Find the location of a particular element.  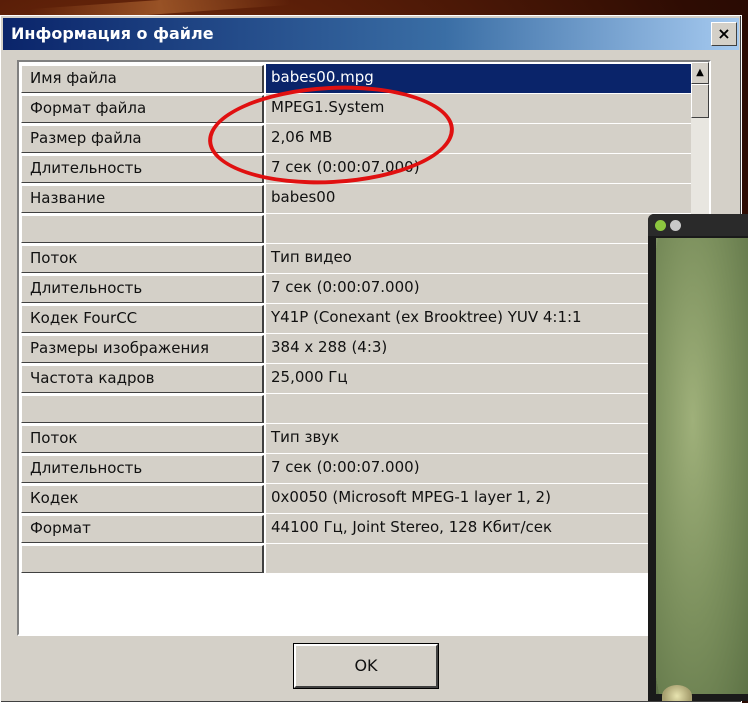

player-minimize-icon is located at coordinates (660, 225).